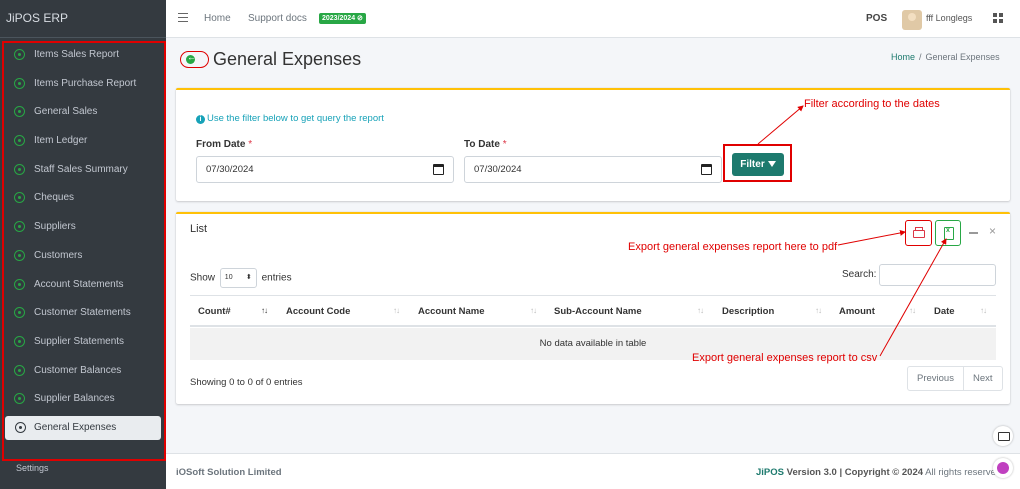  What do you see at coordinates (912, 20) in the screenshot?
I see `avatar` at bounding box center [912, 20].